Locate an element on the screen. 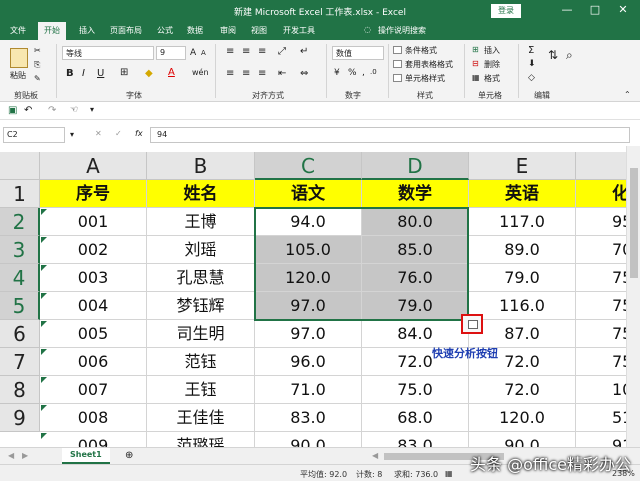 The image size is (640, 481). row-header: 6 is located at coordinates (20, 334).